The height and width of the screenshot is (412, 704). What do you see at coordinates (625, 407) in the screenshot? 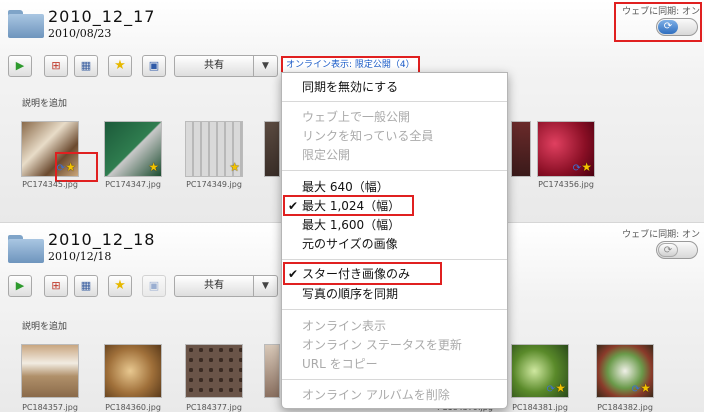
I see `photo-filename: PC184382.jpg` at bounding box center [625, 407].